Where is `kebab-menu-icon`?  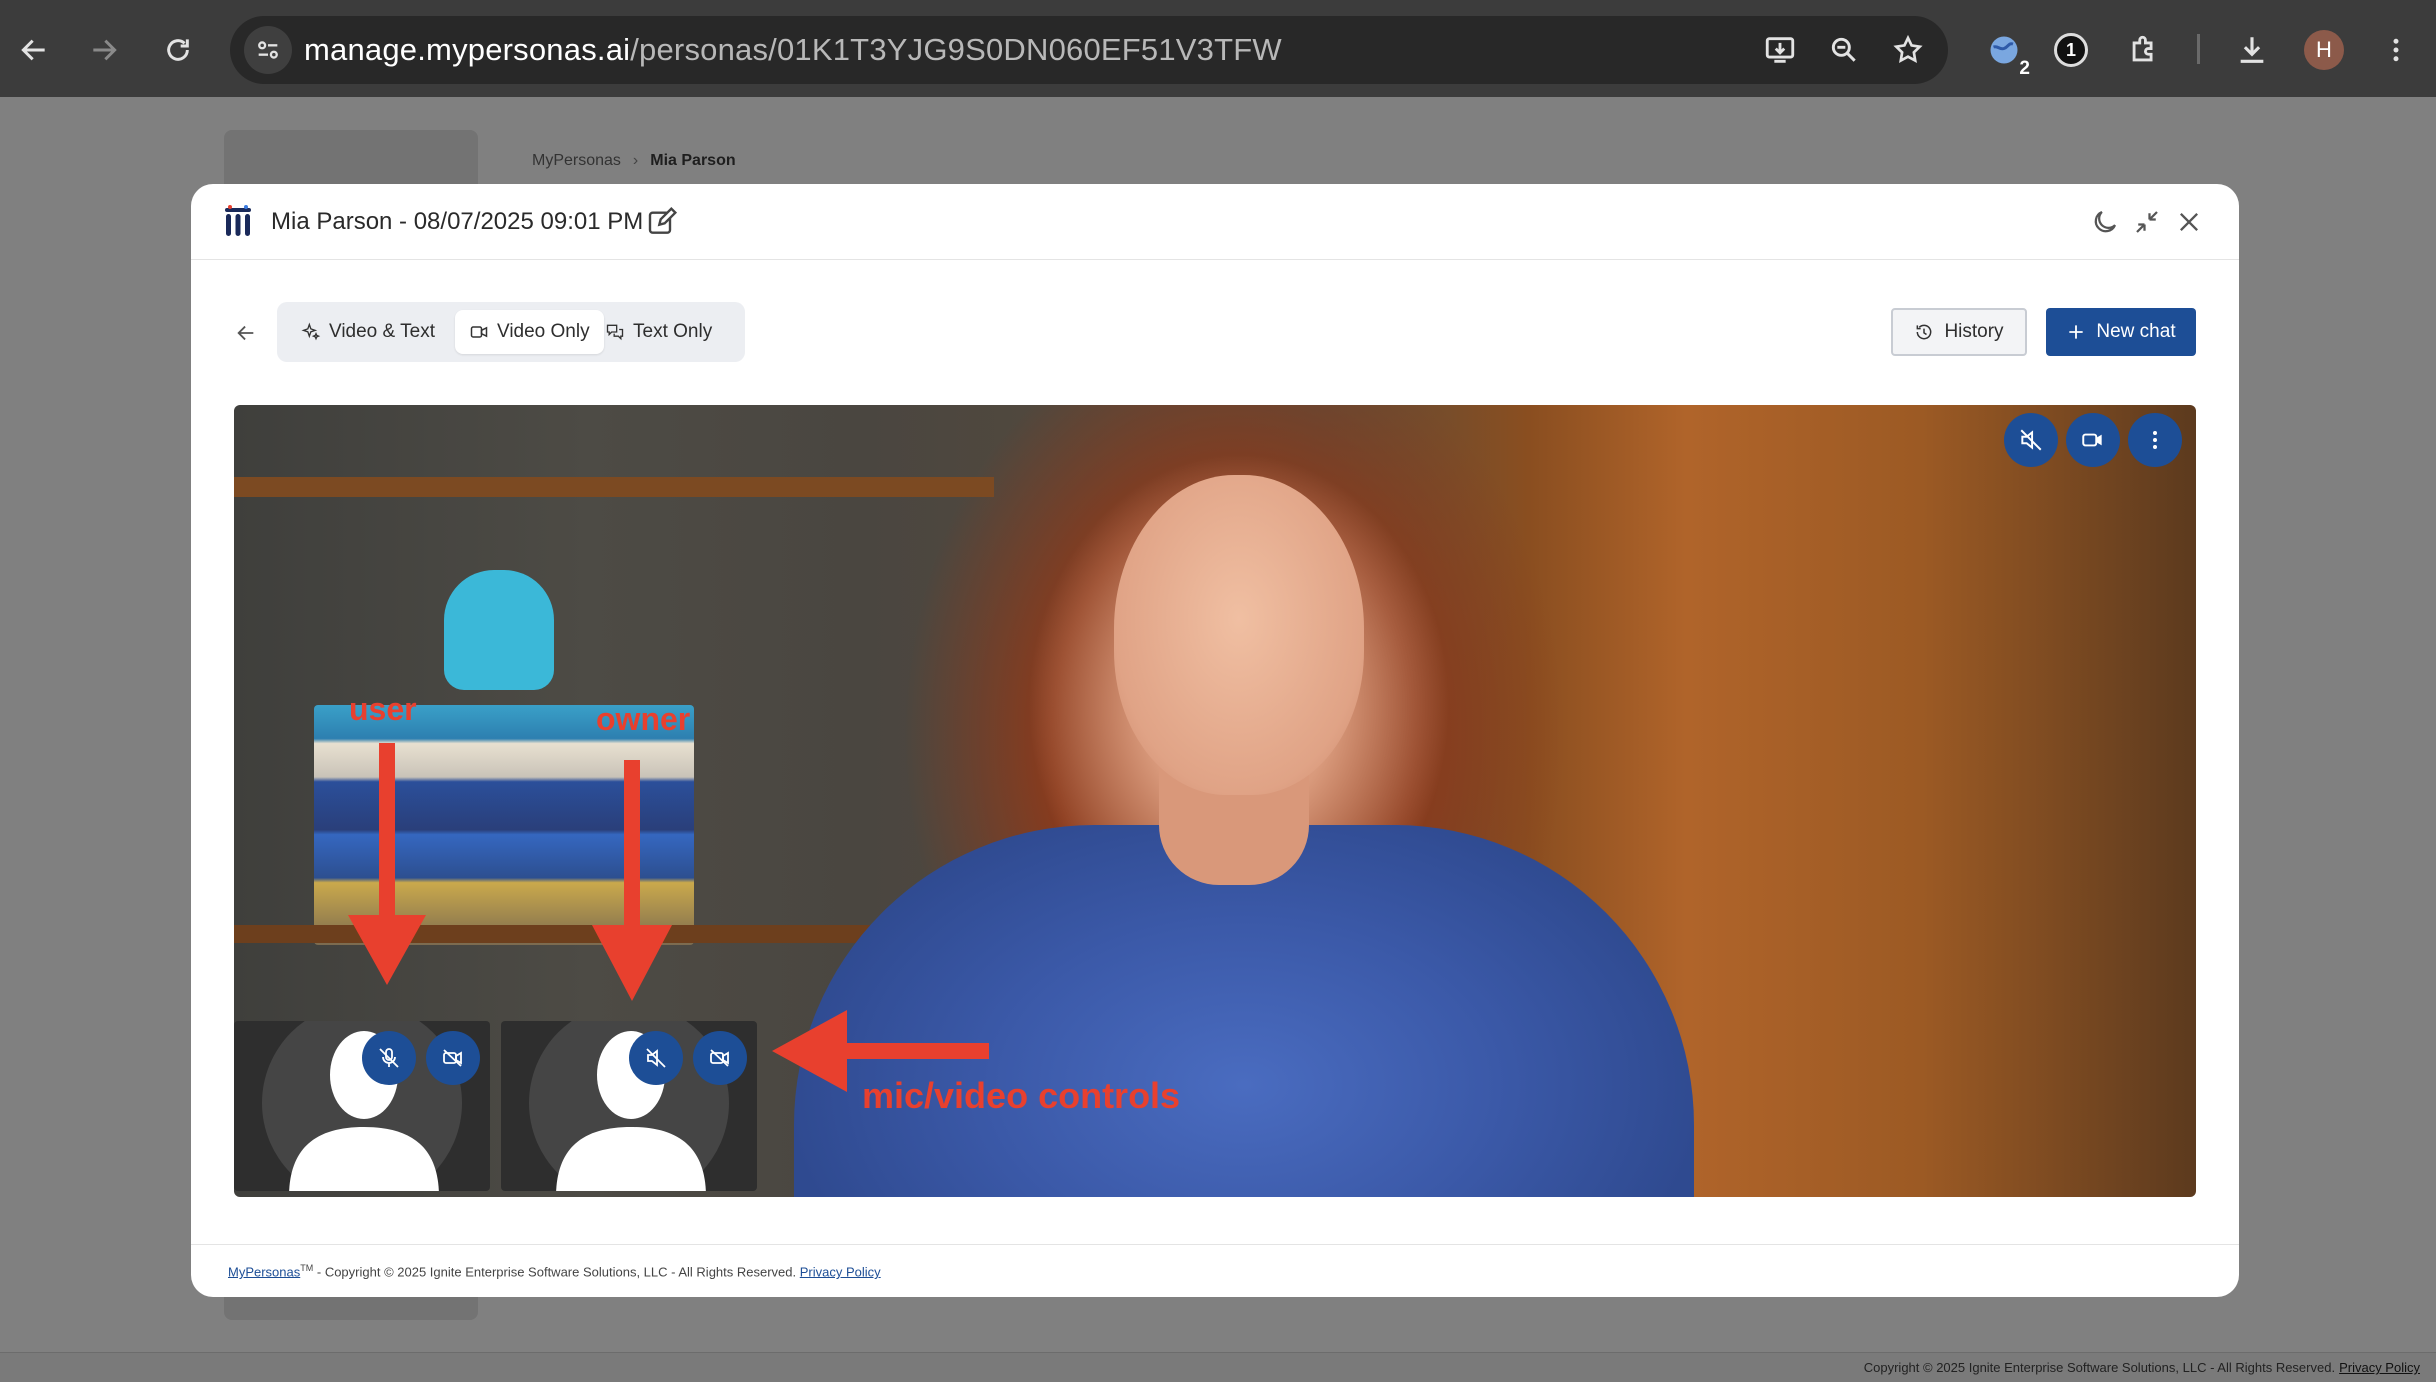 kebab-menu-icon is located at coordinates (2396, 50).